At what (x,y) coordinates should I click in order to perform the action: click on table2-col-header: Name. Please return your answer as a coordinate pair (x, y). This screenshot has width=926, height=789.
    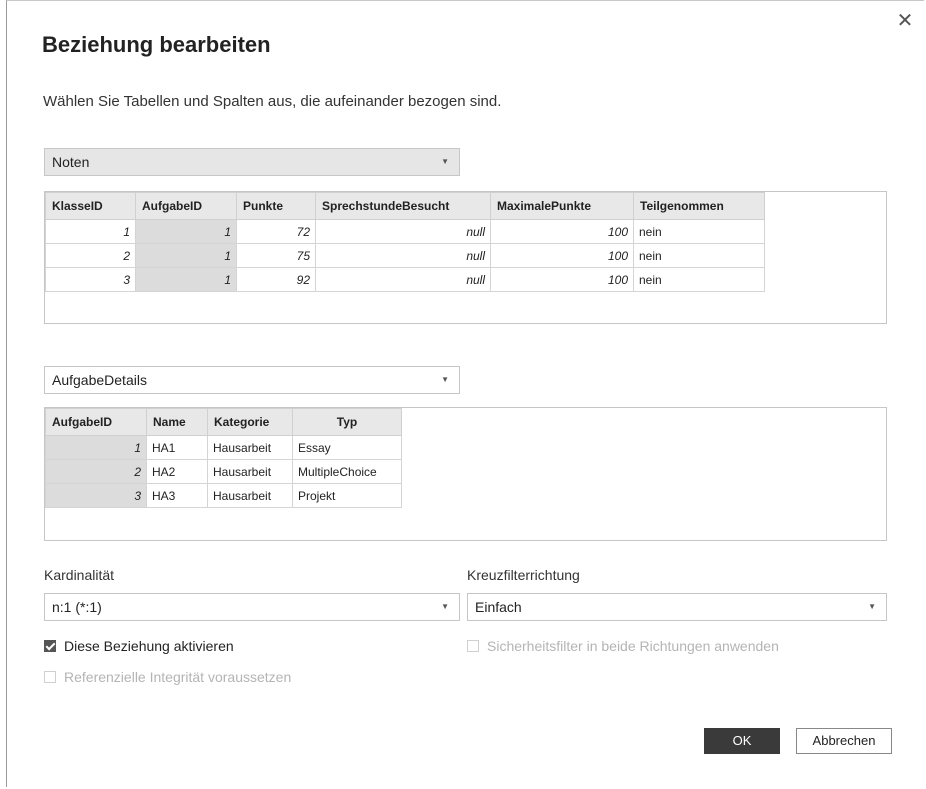
    Looking at the image, I should click on (177, 422).